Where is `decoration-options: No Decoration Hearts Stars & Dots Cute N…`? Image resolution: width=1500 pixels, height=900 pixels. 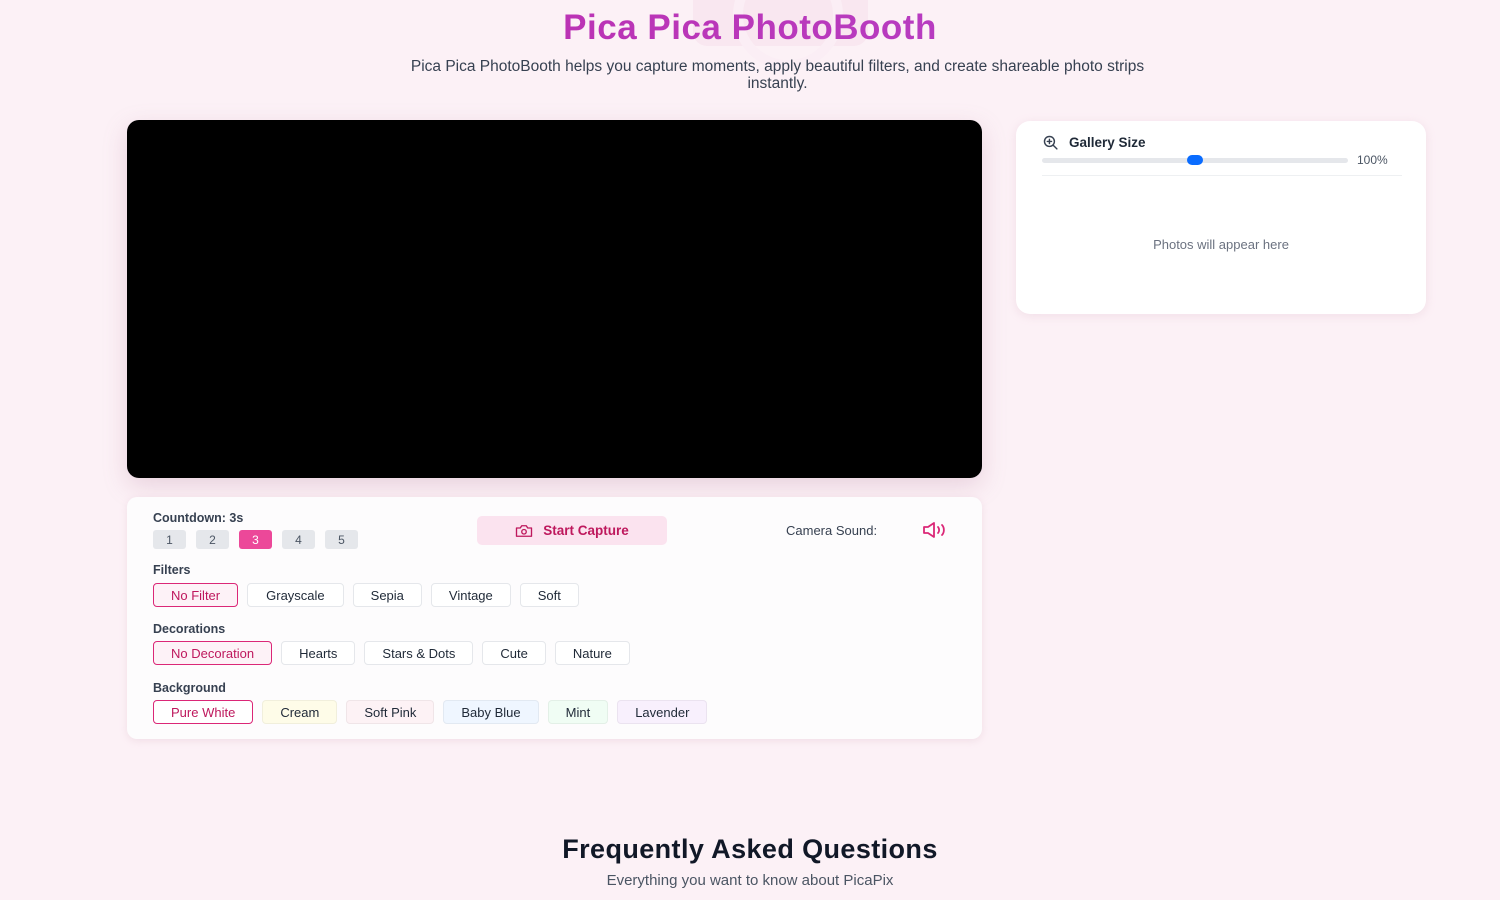
decoration-options: No Decoration Hearts Stars & Dots Cute N… is located at coordinates (391, 653).